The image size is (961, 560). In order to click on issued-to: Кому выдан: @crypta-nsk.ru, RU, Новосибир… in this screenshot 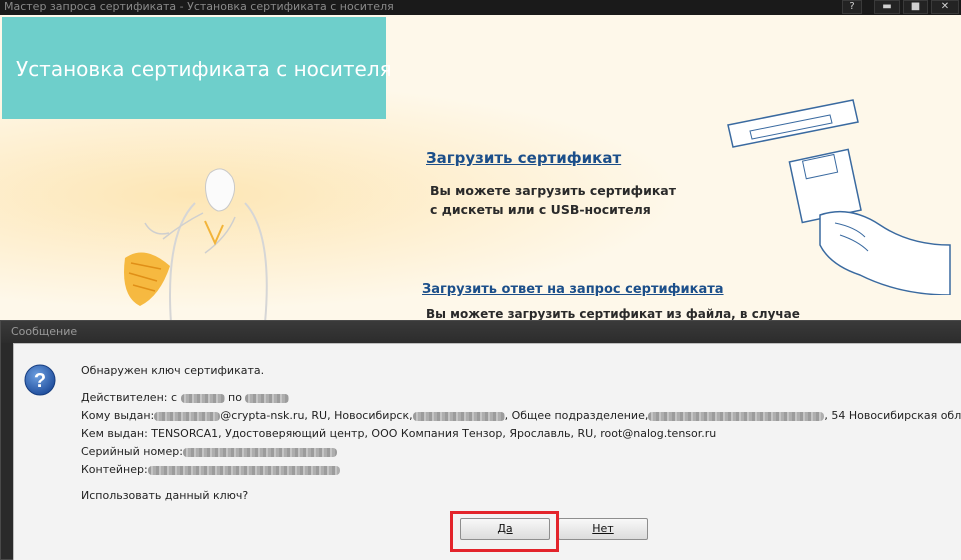, I will do `click(521, 415)`.